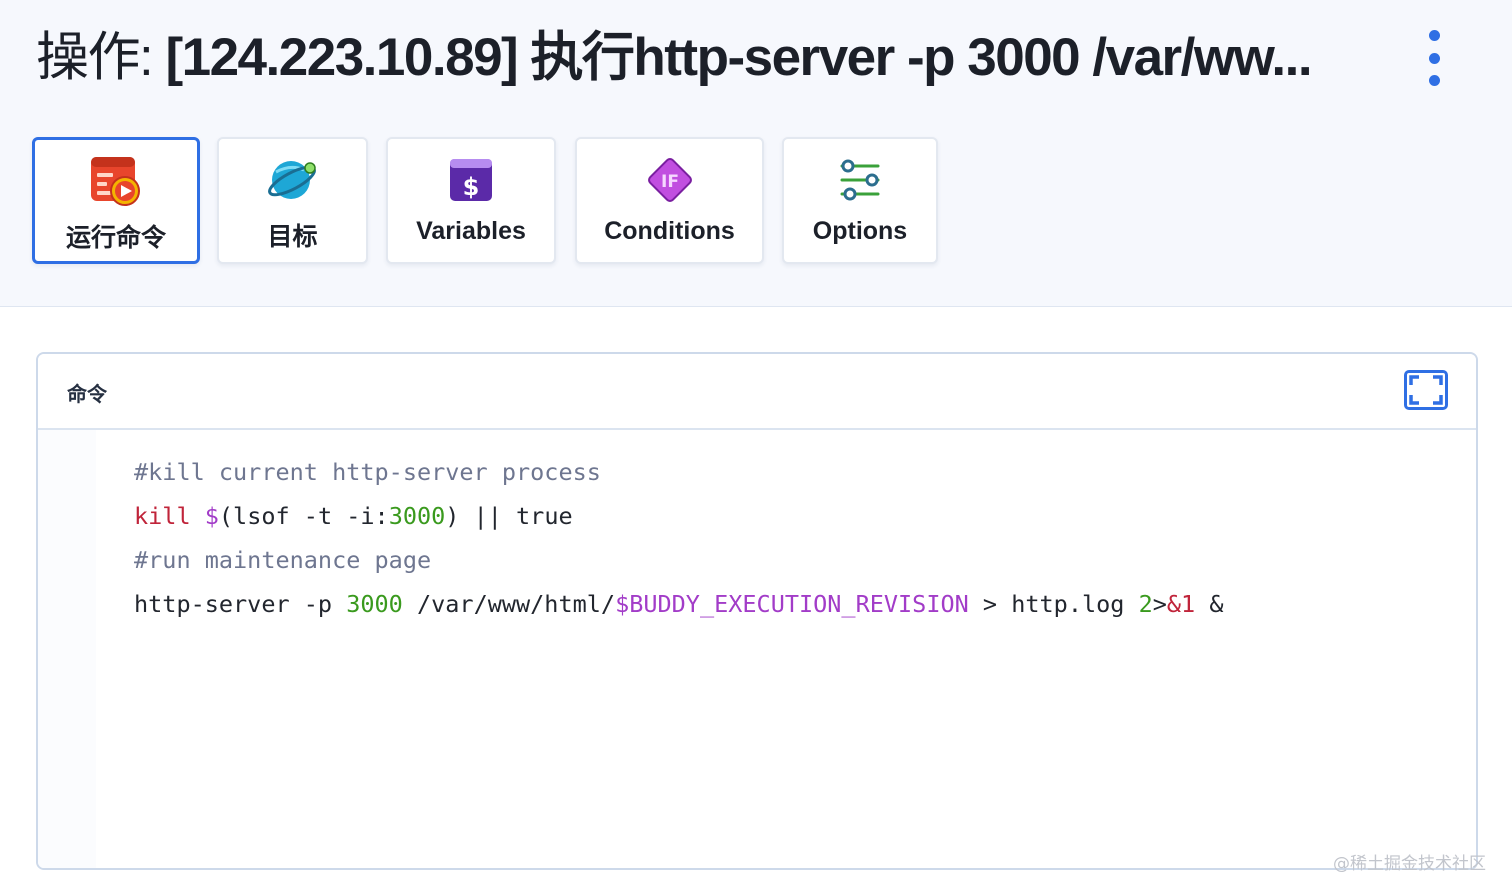 Image resolution: width=1512 pixels, height=895 pixels. I want to click on watermark: @稀土掘金技术社区, so click(1409, 864).